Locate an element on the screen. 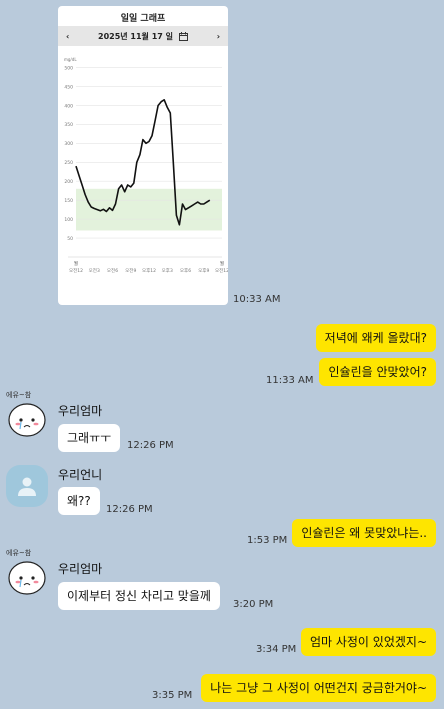  y-tick-label: 500 is located at coordinates (68, 68).